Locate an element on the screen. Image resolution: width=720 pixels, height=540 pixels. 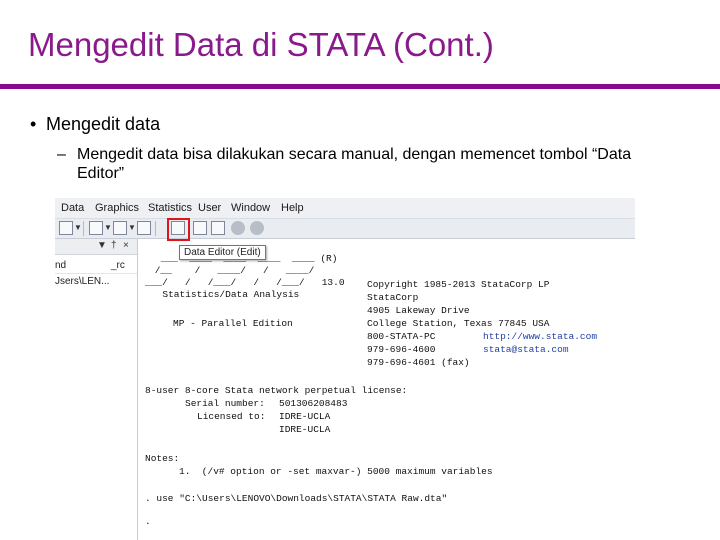
slide-title: Mengedit Data di STATA (Cont.) is located at coordinates (261, 44).